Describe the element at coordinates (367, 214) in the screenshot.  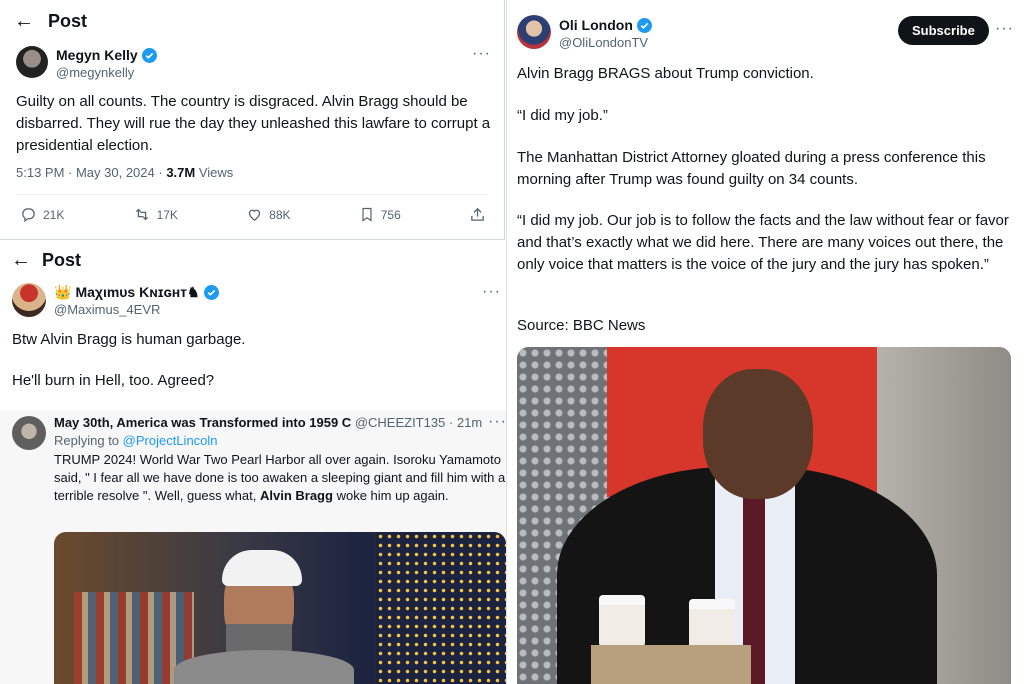
I see `bookmark-icon` at that location.